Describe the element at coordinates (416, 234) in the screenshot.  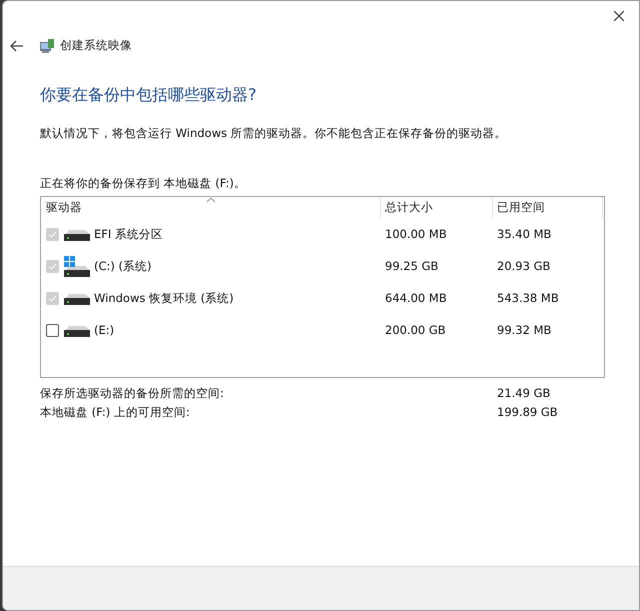
I see `table-cell-text: 100.00 MB` at that location.